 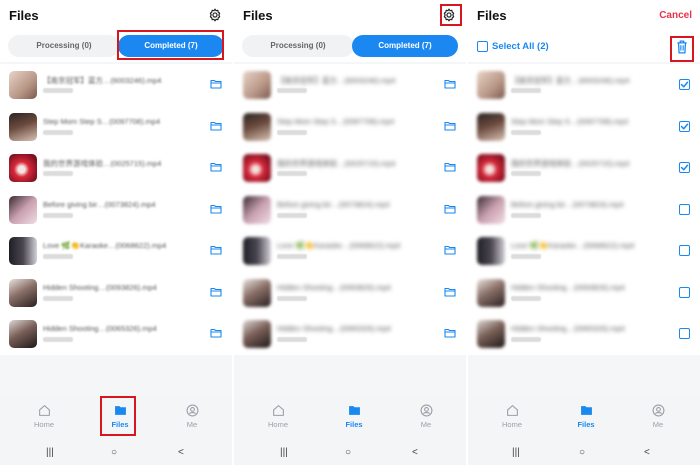 What do you see at coordinates (334, 287) in the screenshot?
I see `file-name: Hidden Shooting…(0093826).mp4` at bounding box center [334, 287].